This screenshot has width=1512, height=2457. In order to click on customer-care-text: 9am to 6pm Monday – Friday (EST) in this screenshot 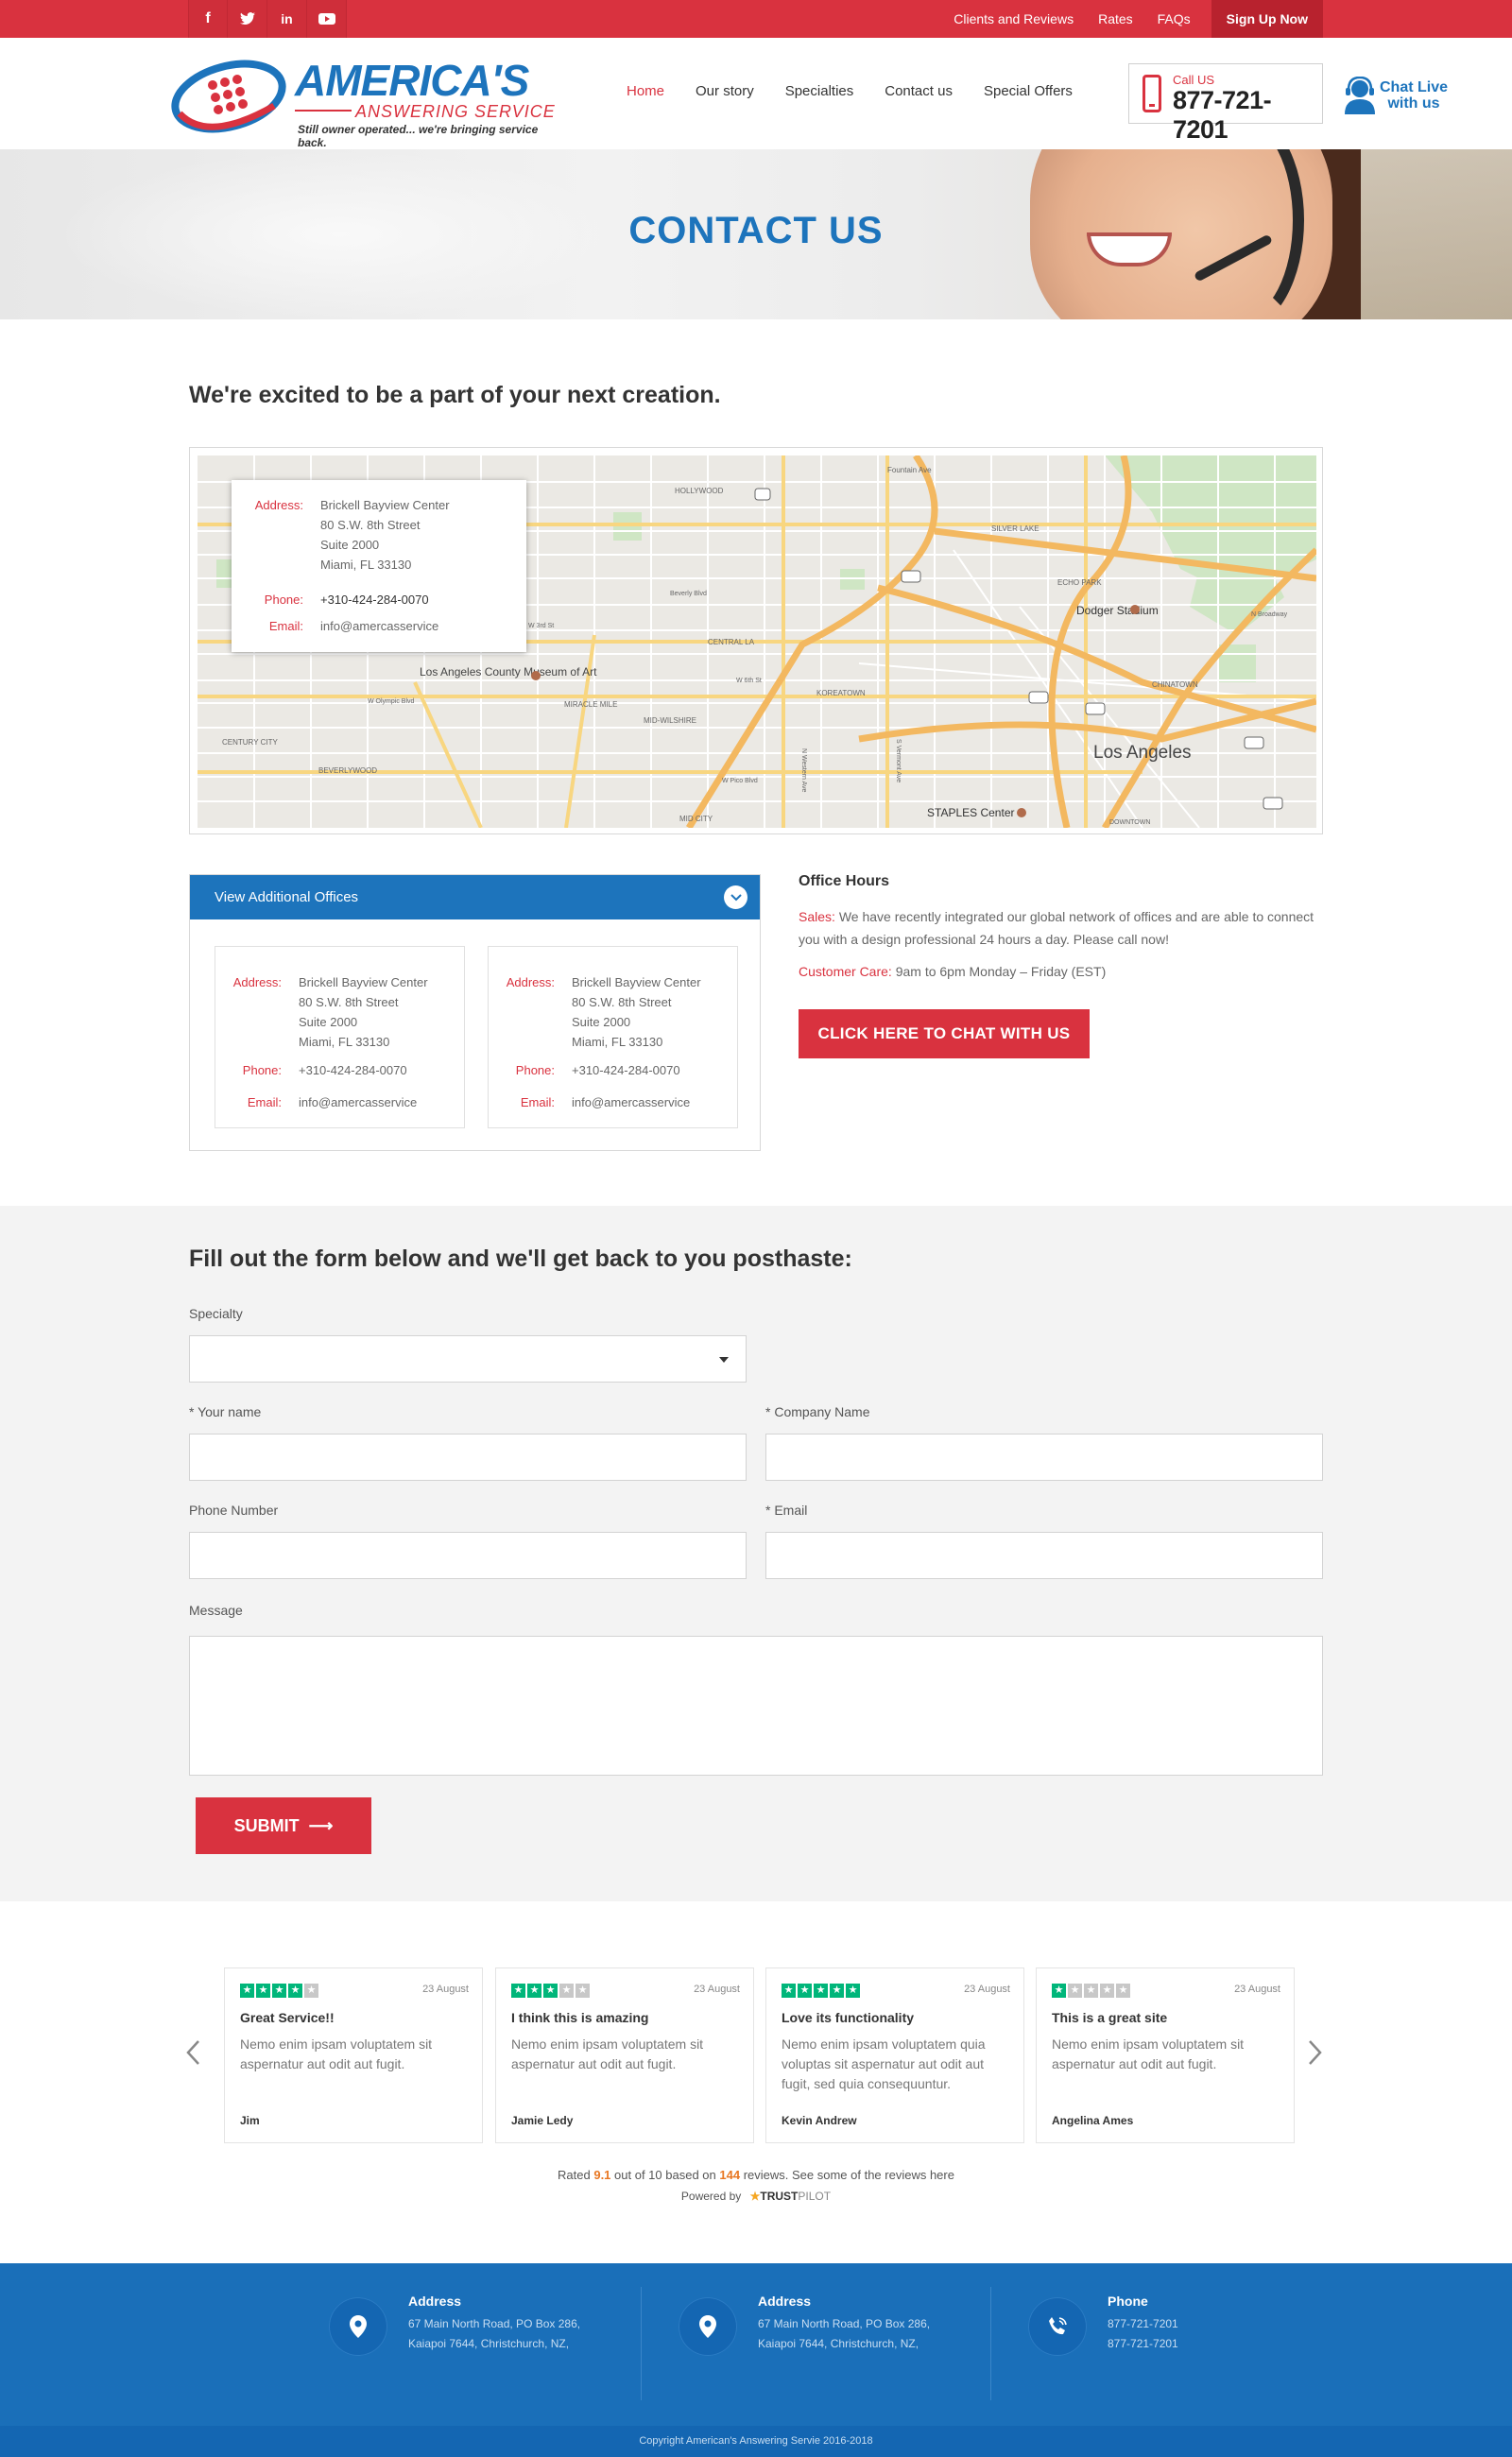, I will do `click(1001, 971)`.